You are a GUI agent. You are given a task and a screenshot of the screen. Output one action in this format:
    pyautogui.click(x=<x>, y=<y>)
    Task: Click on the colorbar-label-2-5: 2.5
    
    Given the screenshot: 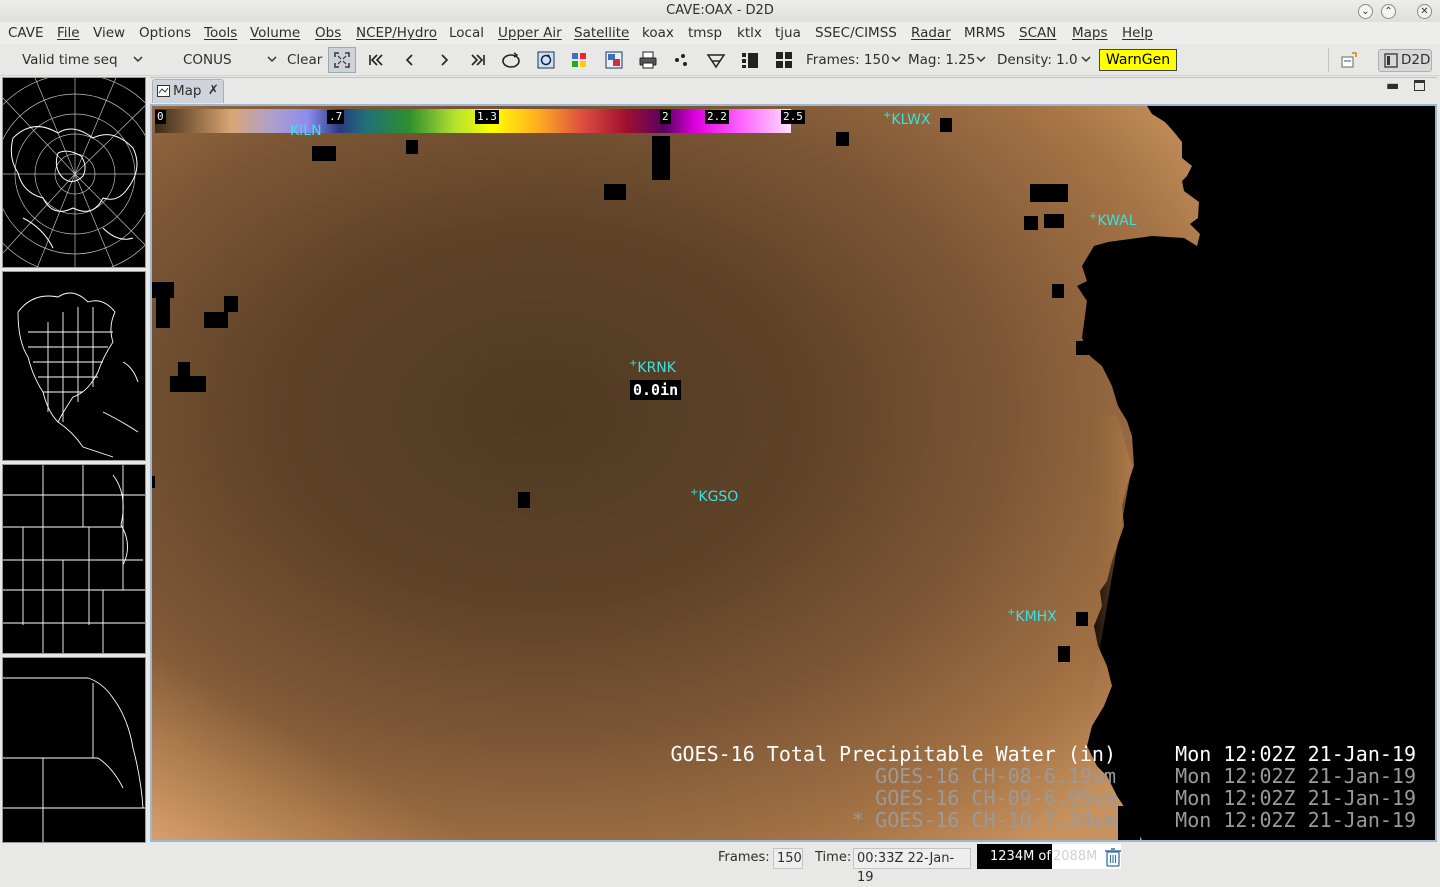 What is the action you would take?
    pyautogui.click(x=793, y=117)
    